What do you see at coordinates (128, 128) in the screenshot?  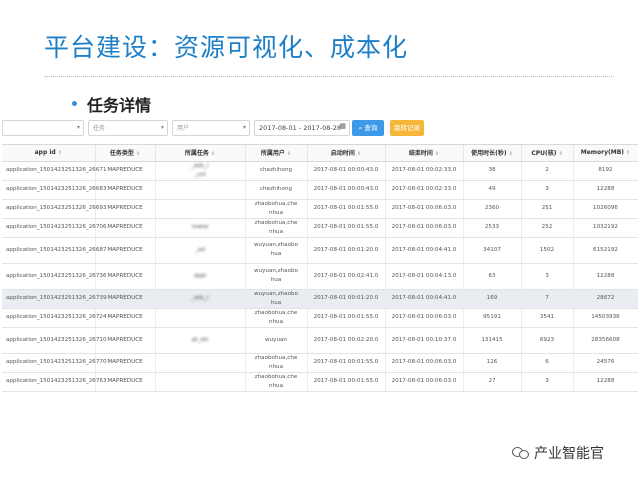 I see `filter-select-task: 任务 ▾` at bounding box center [128, 128].